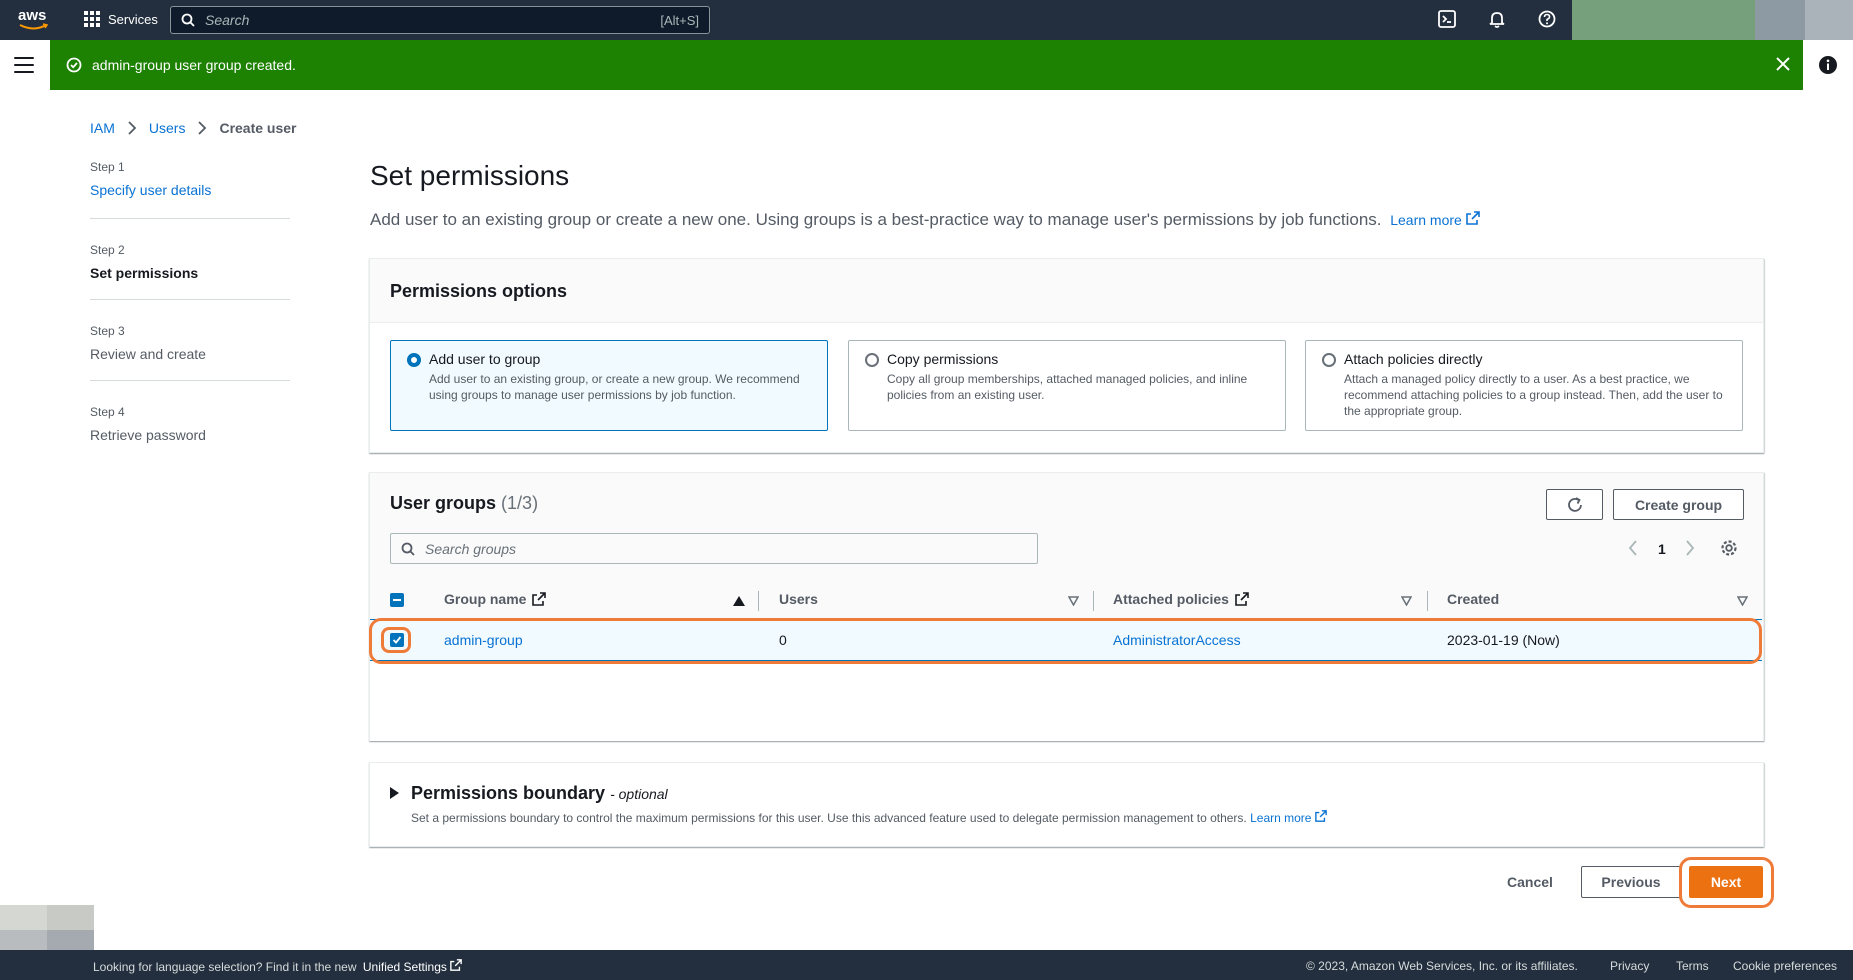 The width and height of the screenshot is (1853, 980). Describe the element at coordinates (404, 967) in the screenshot. I see `unified-settings-label: Unified Settings` at that location.